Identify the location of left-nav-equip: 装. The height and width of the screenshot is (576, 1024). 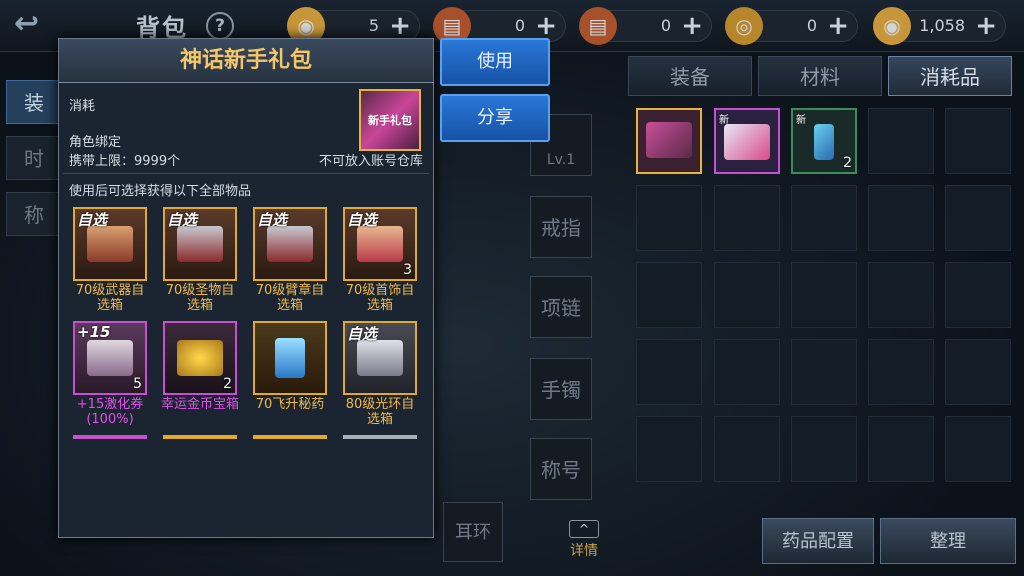
(34, 102).